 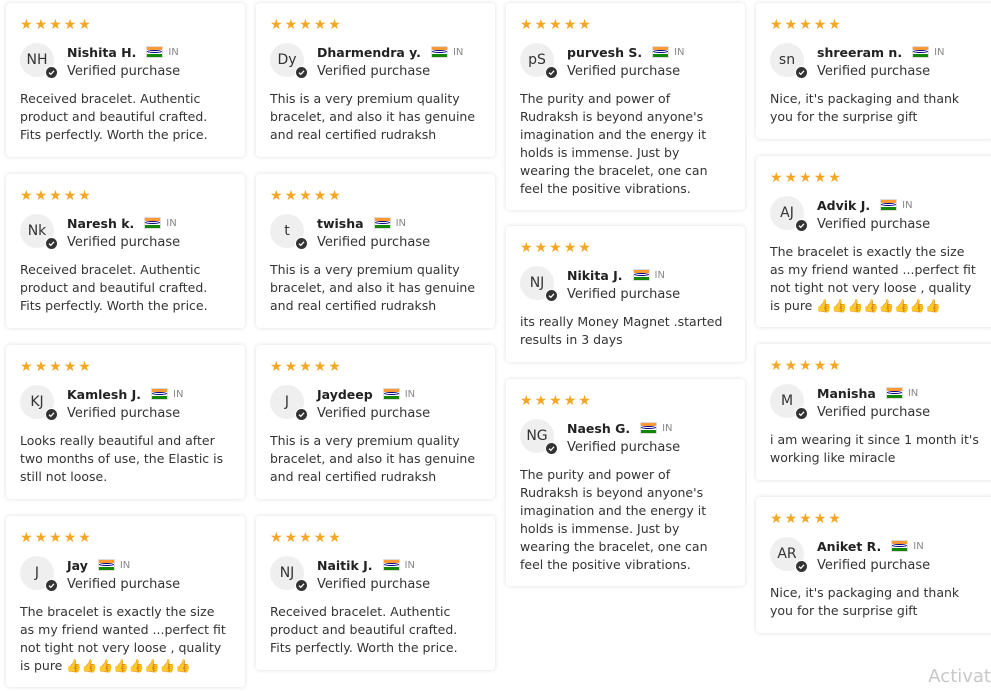 I want to click on avatar: pS, so click(x=539, y=61).